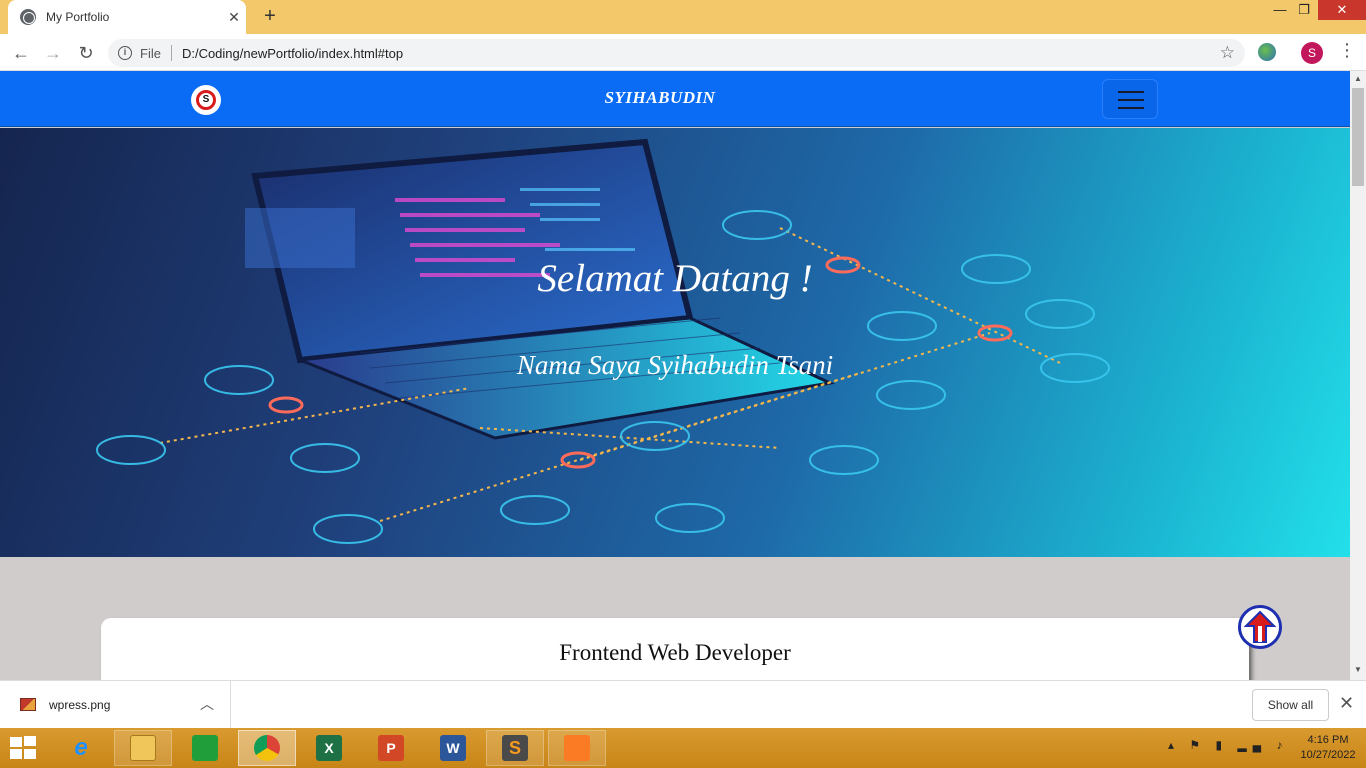 This screenshot has width=1366, height=768. I want to click on browser-titlebar: My Portfolio ✕ + — ❐ ✕, so click(683, 17).